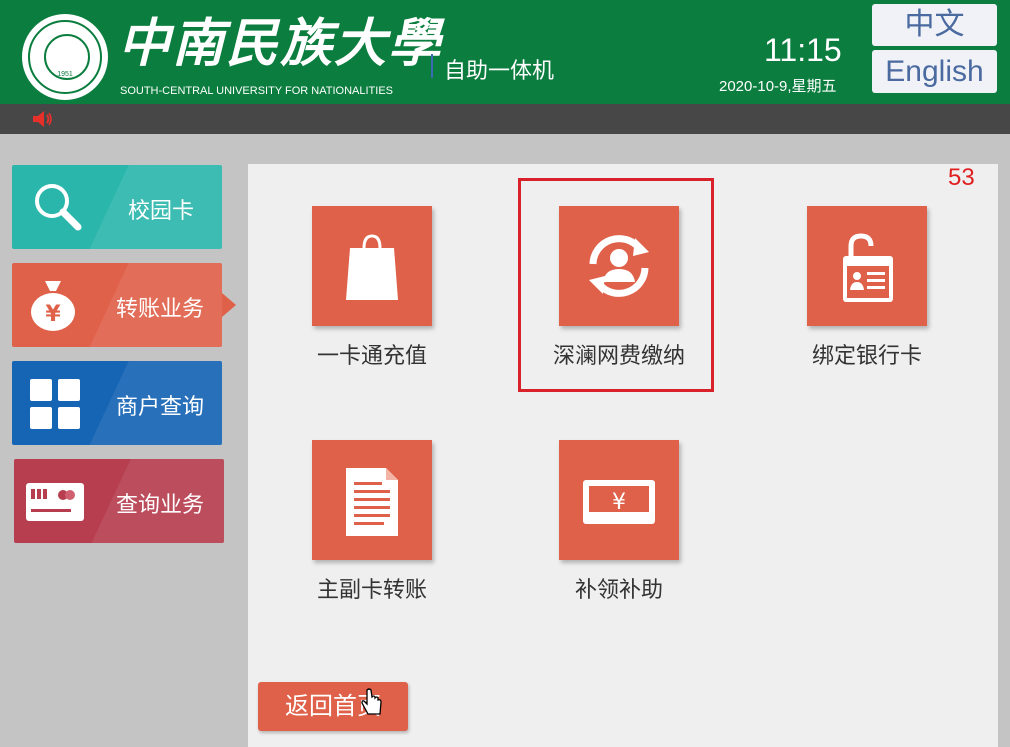 The image size is (1010, 747). I want to click on active-indicator-arrow, so click(229, 305).